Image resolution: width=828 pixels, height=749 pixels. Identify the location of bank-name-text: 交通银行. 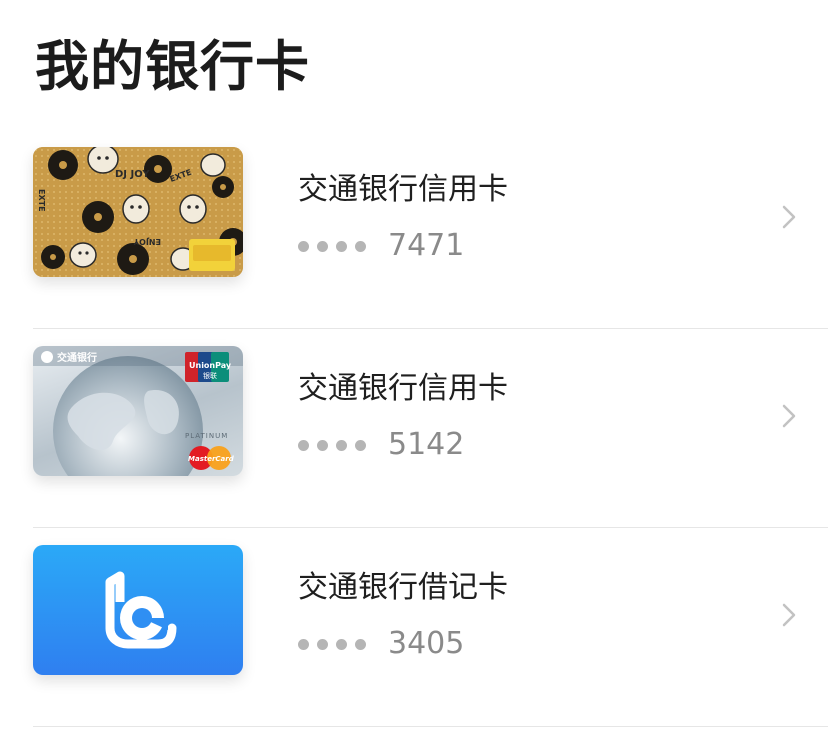
(77, 357).